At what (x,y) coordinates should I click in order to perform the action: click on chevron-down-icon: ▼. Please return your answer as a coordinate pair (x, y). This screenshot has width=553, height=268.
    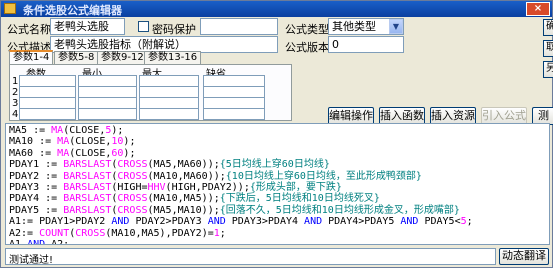
    Looking at the image, I should click on (396, 26).